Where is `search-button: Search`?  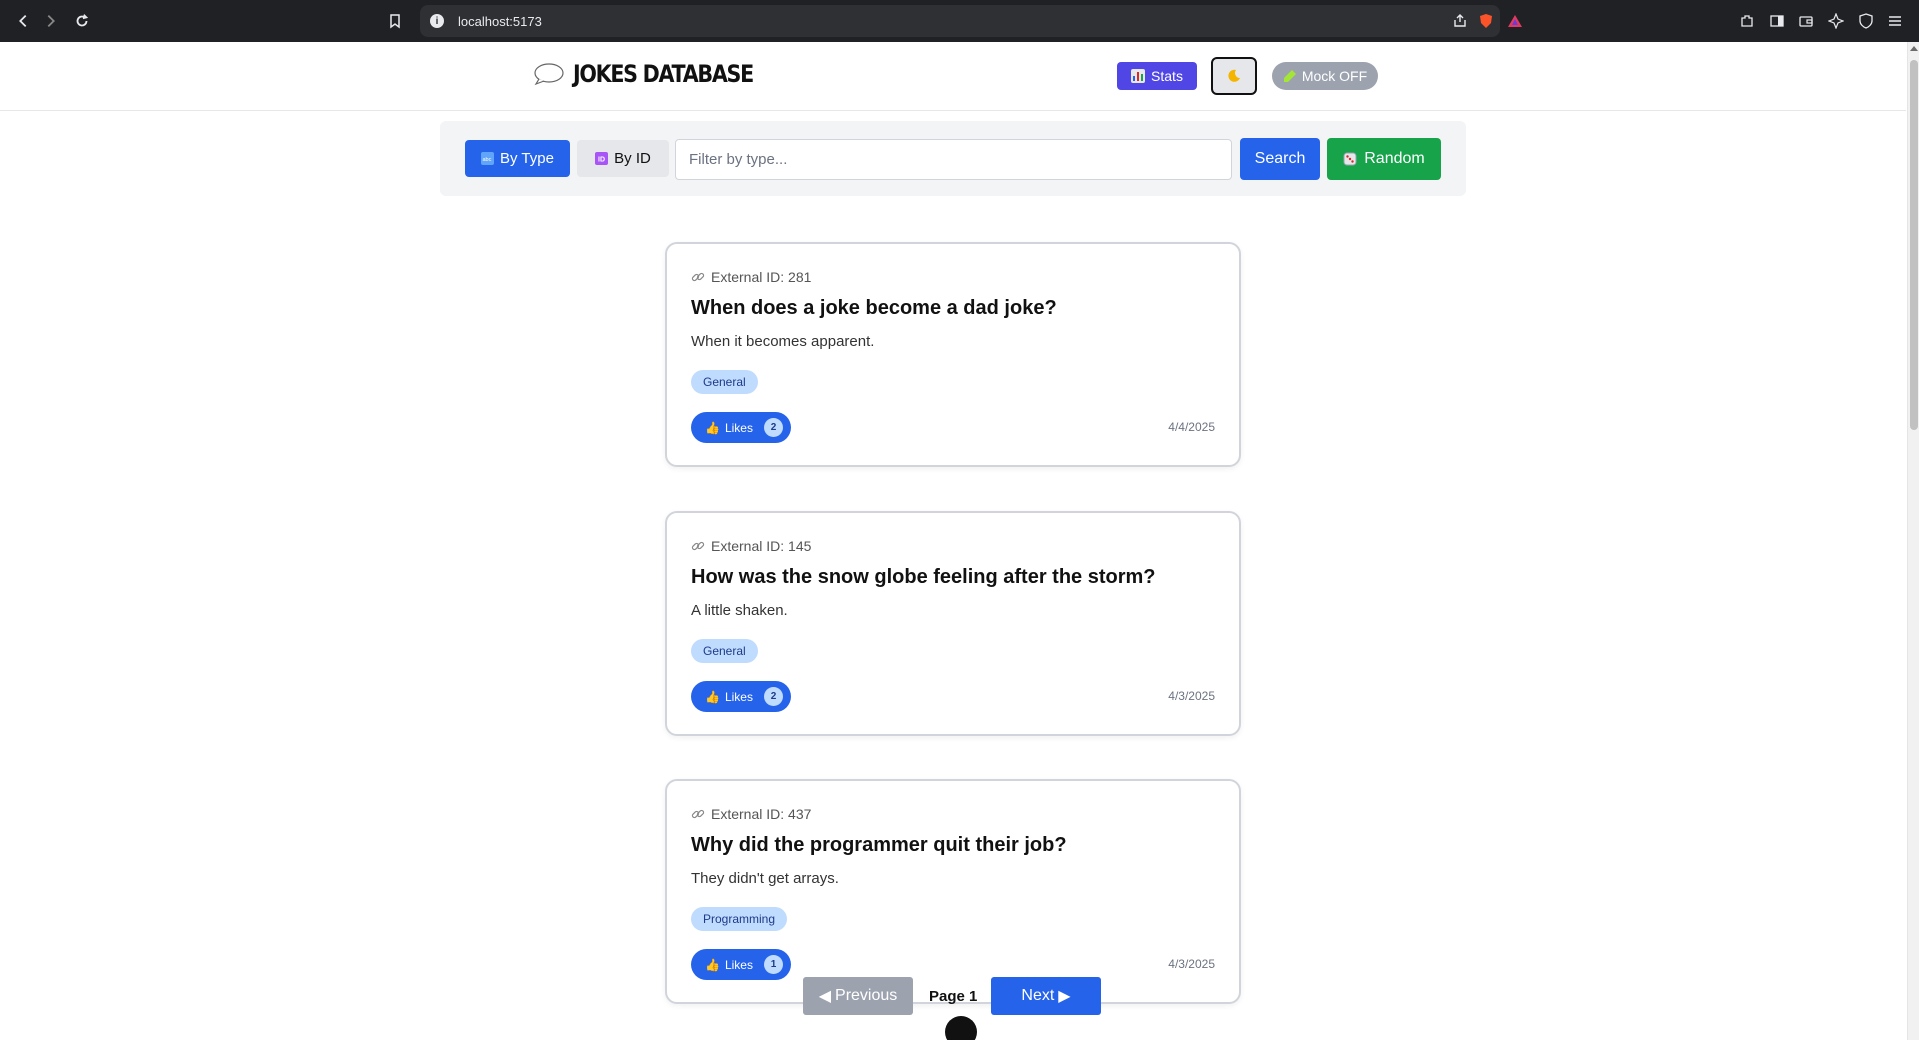 search-button: Search is located at coordinates (1280, 159).